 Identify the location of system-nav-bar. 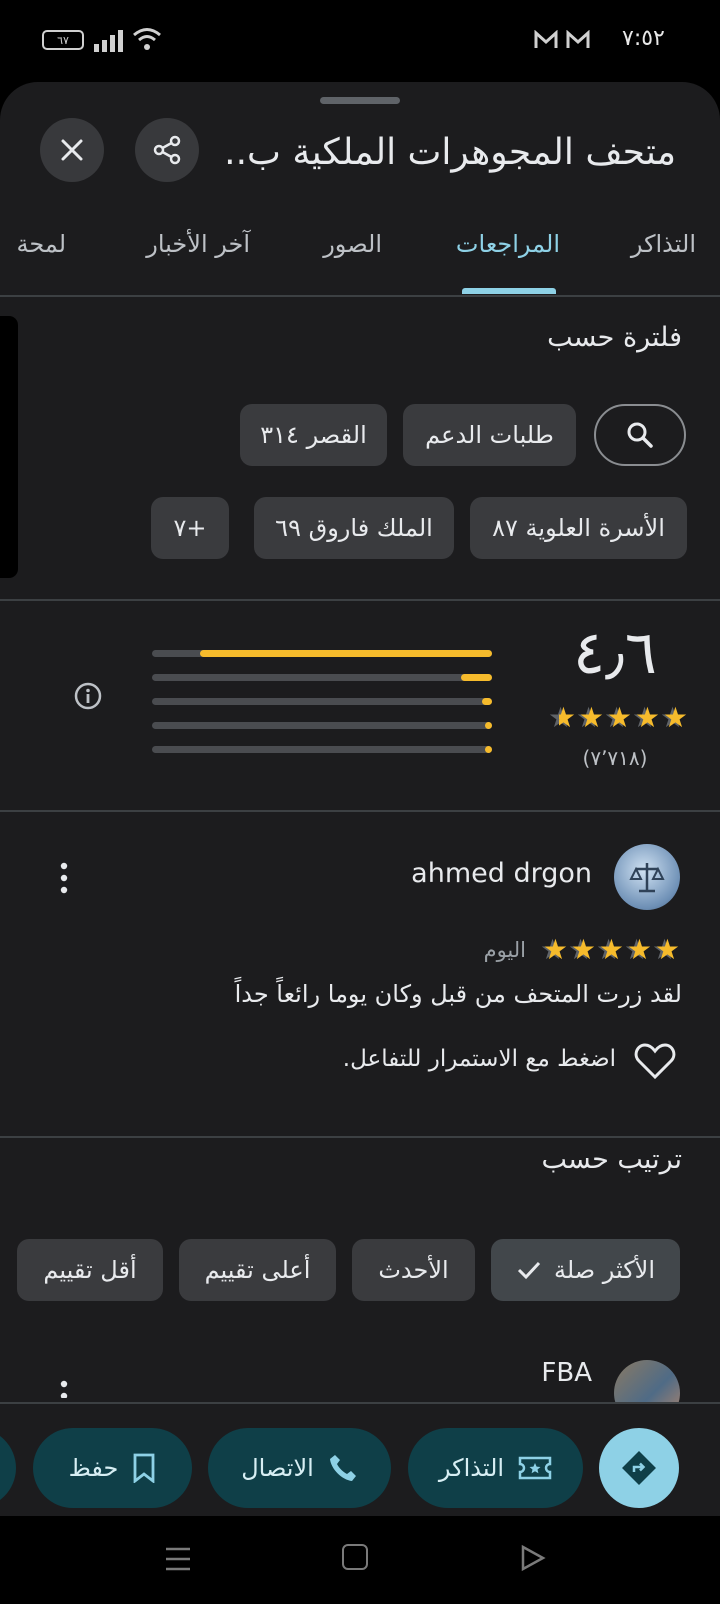
(360, 1560).